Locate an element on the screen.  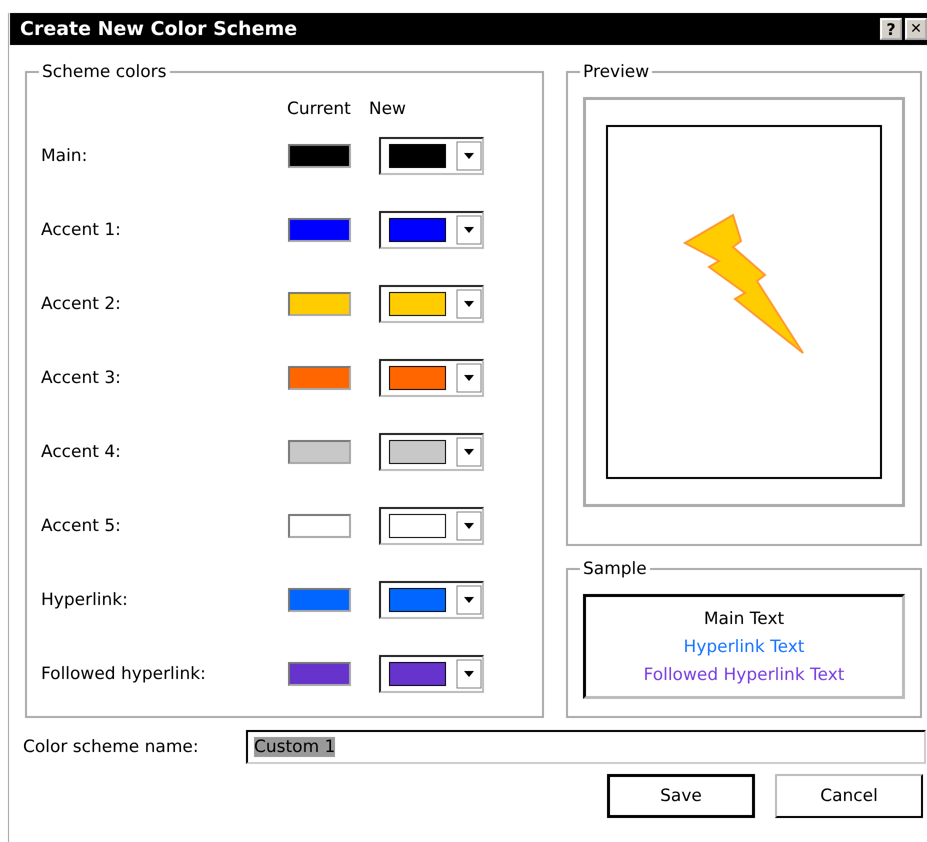
color-label: Accent 1: is located at coordinates (81, 230).